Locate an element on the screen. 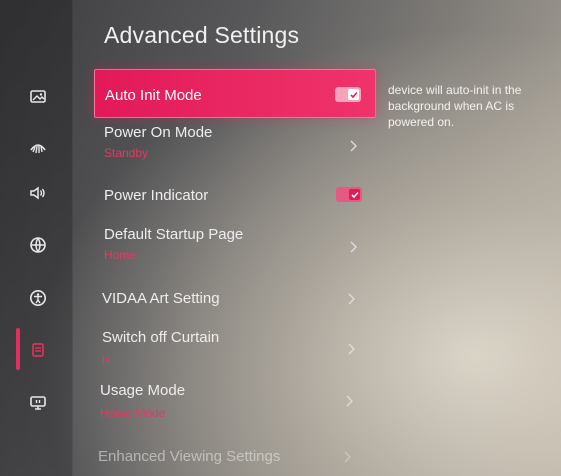  setting-label: Enhanced Viewing Settings is located at coordinates (189, 456).